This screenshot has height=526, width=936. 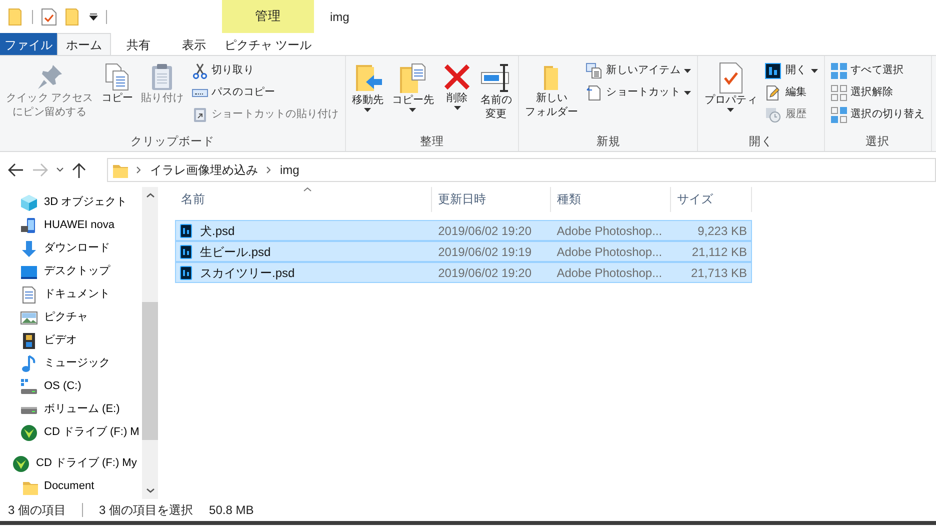 I want to click on column-header: サイズ, so click(x=711, y=199).